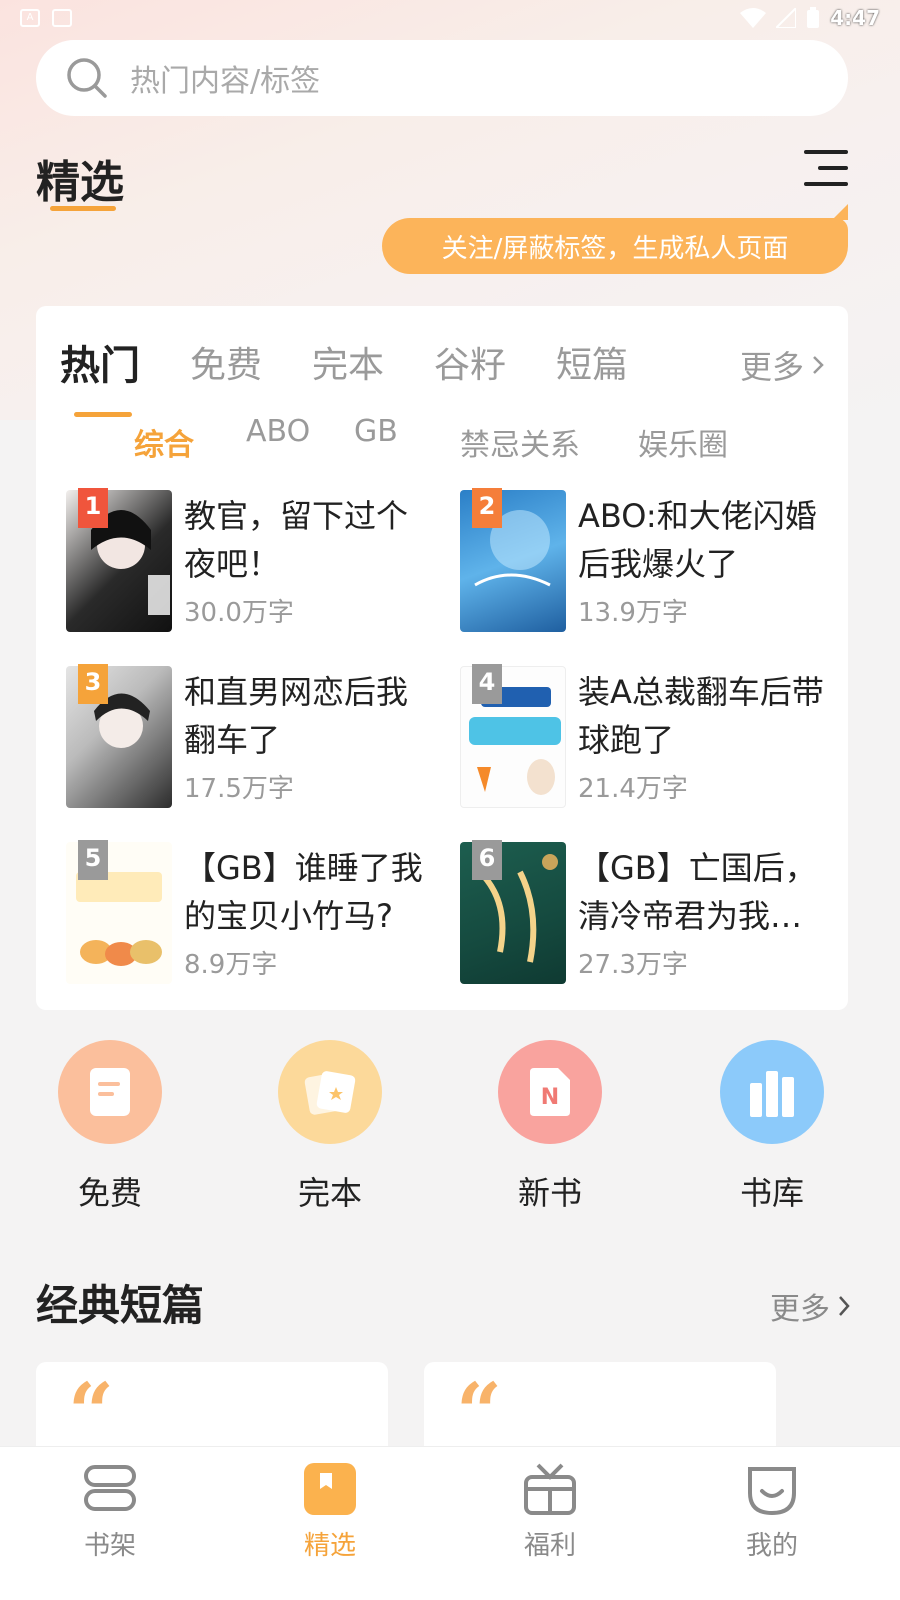  Describe the element at coordinates (701, 716) in the screenshot. I see `book-title: 装A总裁翻车后带球跑了` at that location.